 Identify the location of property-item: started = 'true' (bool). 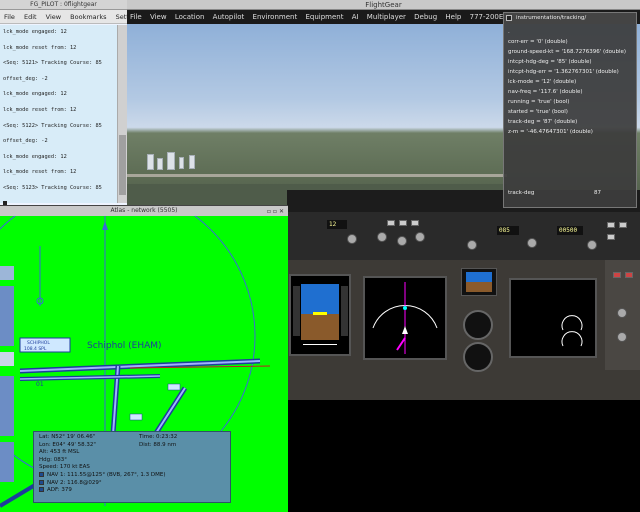
(570, 112).